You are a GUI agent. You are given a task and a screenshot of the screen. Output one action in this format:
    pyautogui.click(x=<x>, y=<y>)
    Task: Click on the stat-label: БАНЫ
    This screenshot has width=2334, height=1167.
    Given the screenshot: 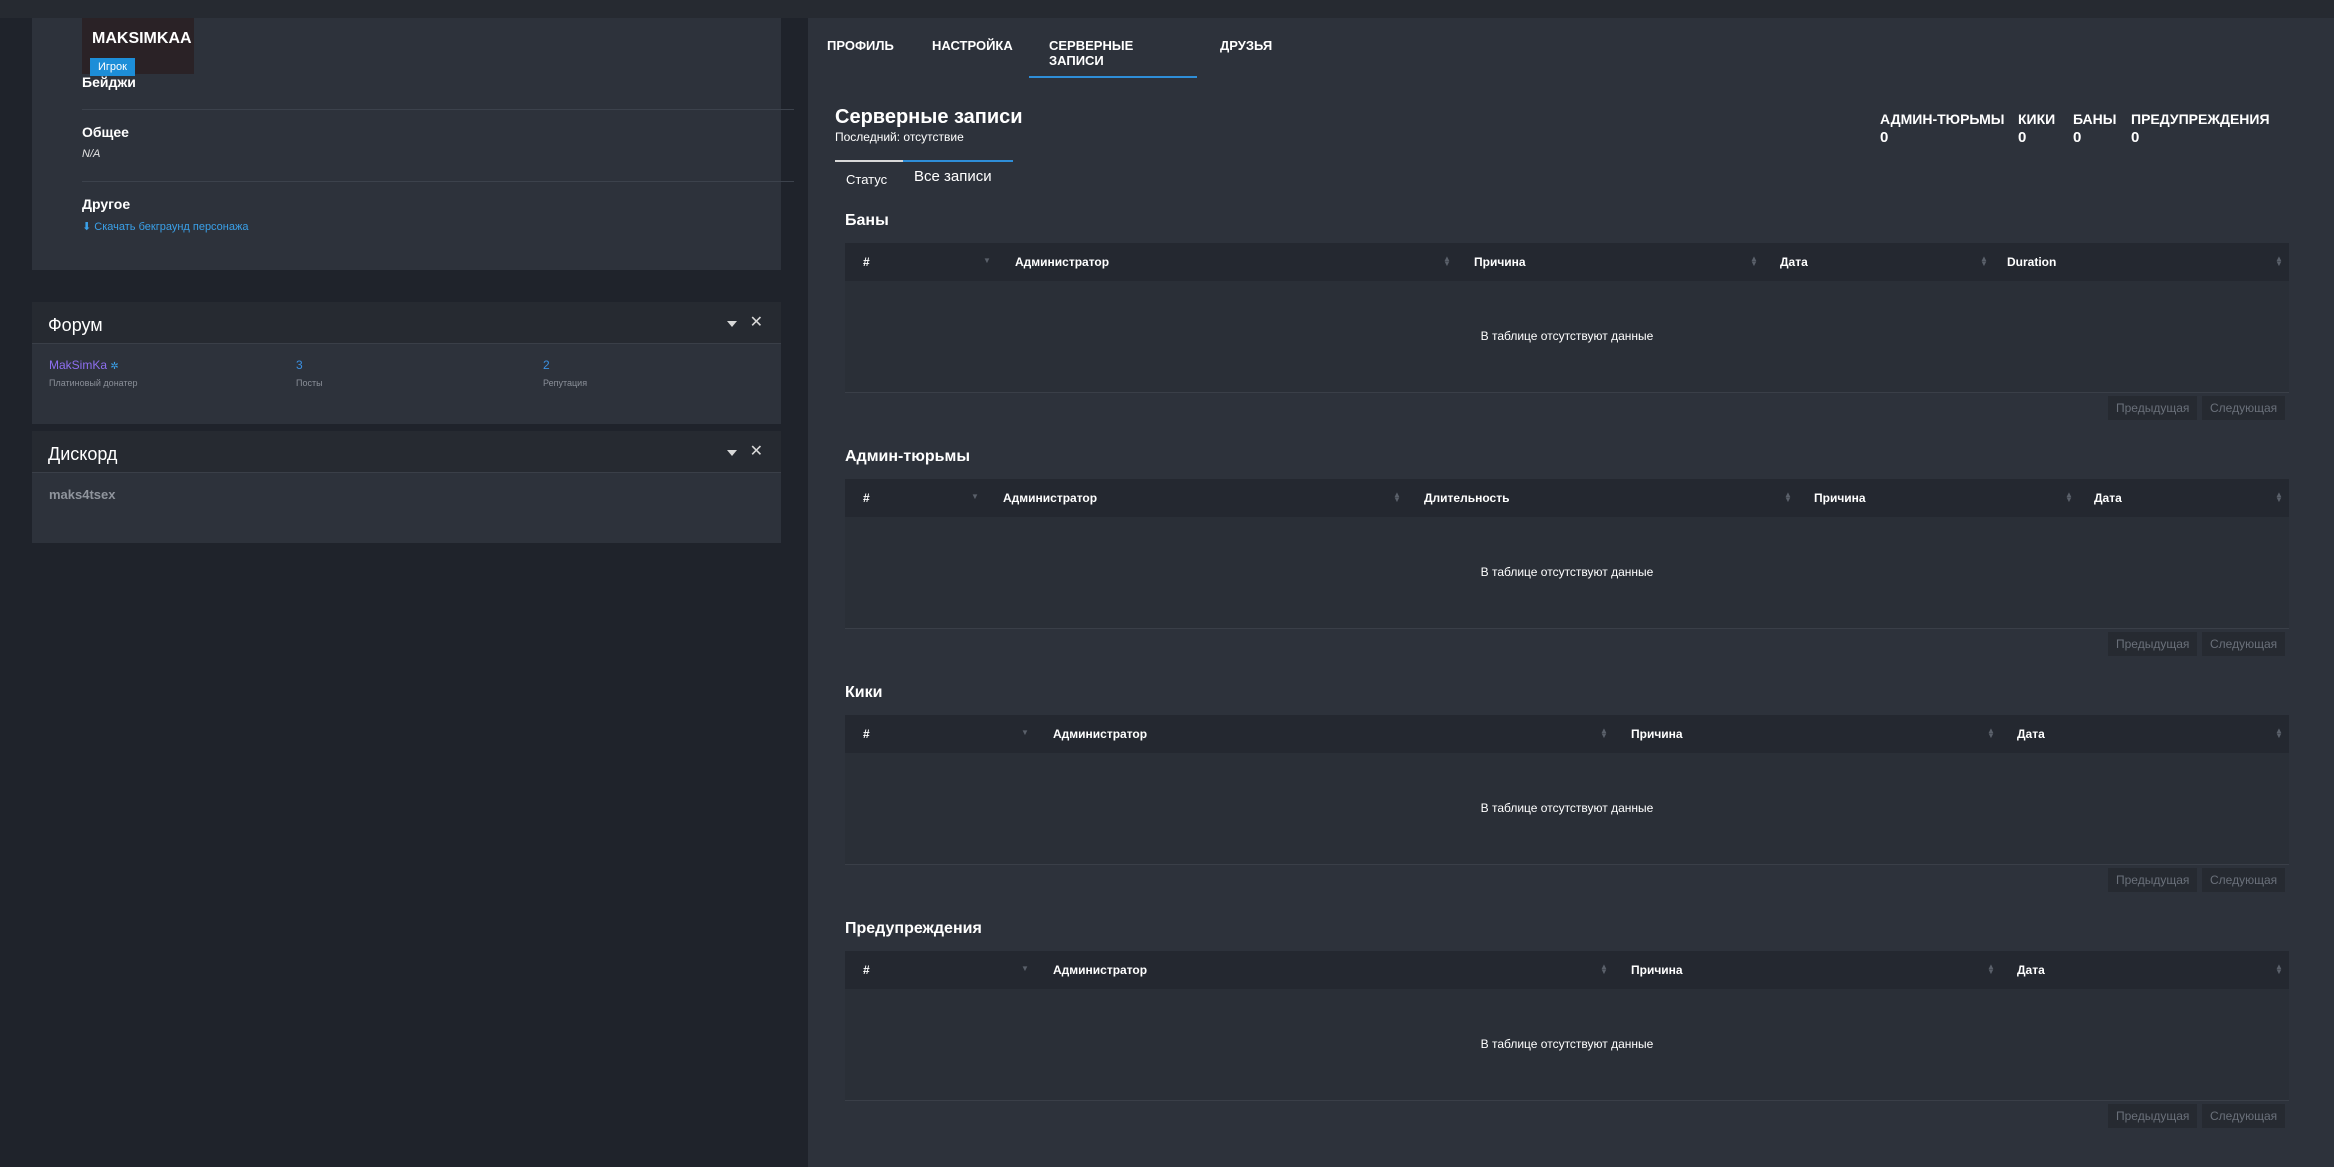 What is the action you would take?
    pyautogui.click(x=2095, y=119)
    